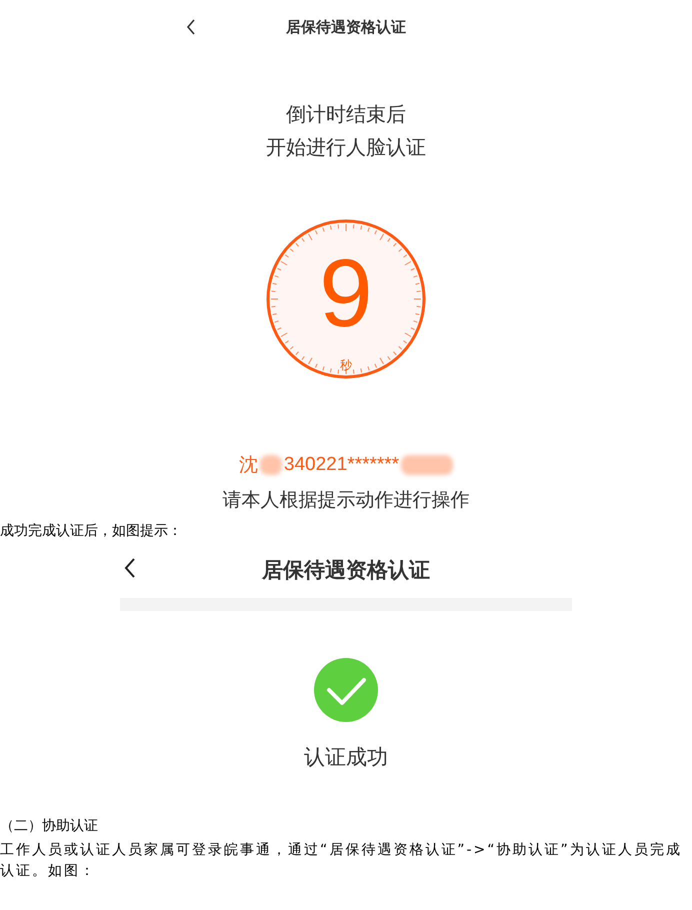 The height and width of the screenshot is (910, 692). Describe the element at coordinates (346, 114) in the screenshot. I see `prompt-text: 倒计时结束后` at that location.